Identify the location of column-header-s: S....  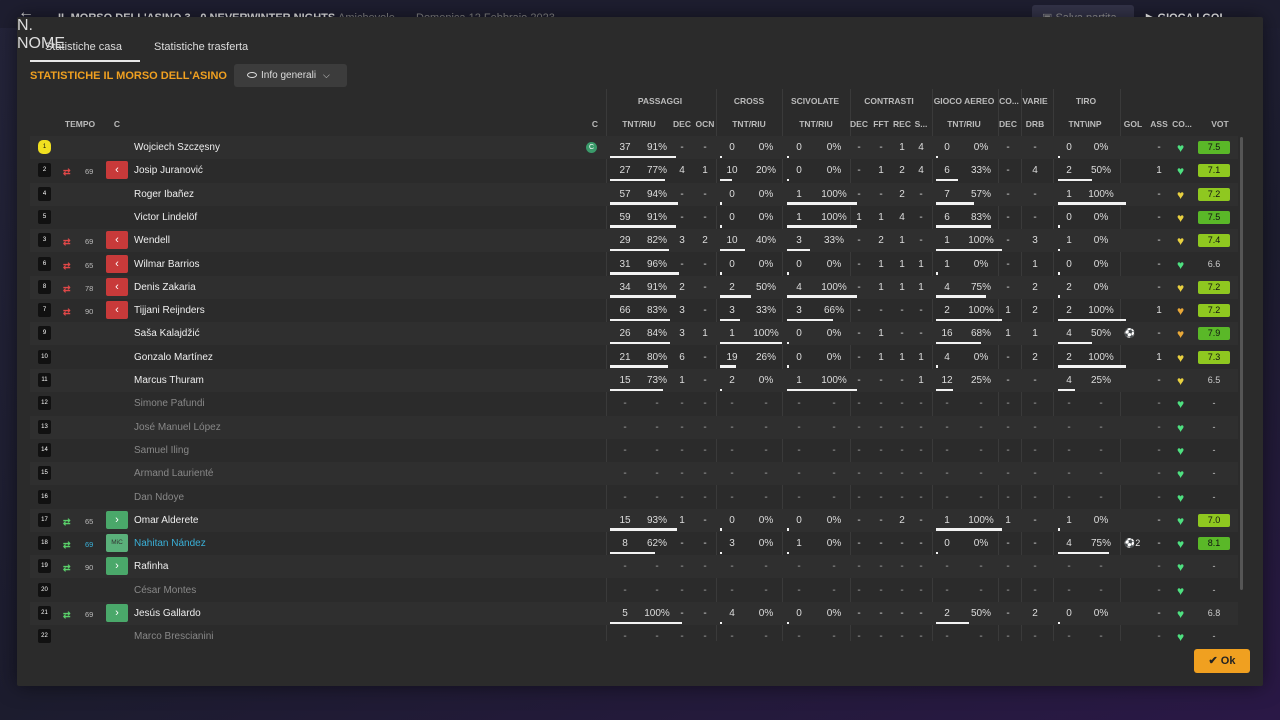
(921, 124).